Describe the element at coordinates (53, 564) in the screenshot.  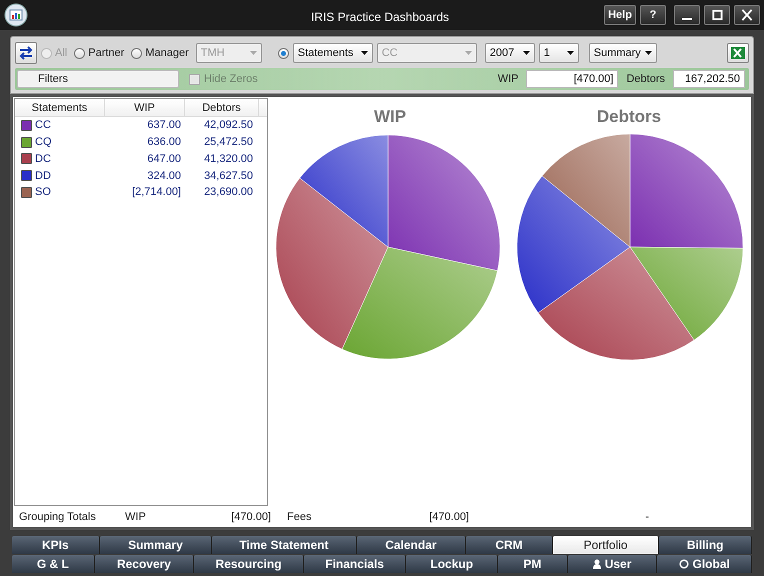
I see `tab: G & L` at that location.